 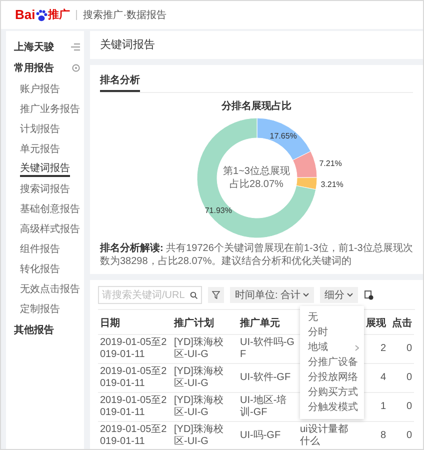 I want to click on page-title: 关键词报告, so click(x=127, y=45).